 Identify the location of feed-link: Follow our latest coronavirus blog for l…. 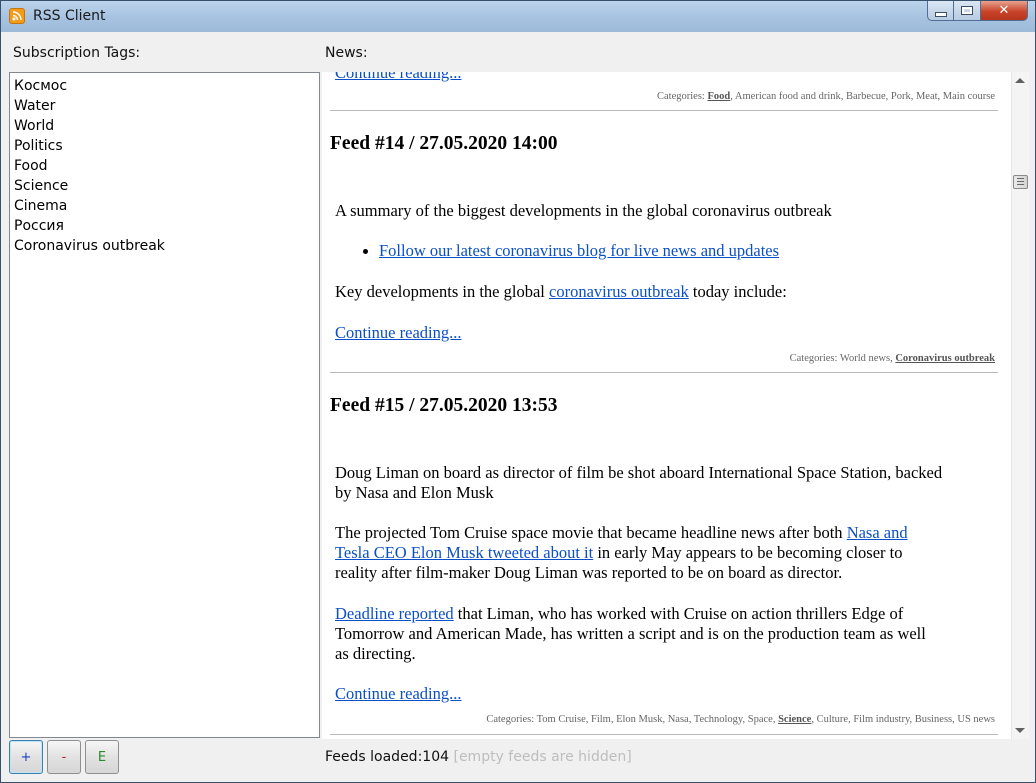
(579, 250).